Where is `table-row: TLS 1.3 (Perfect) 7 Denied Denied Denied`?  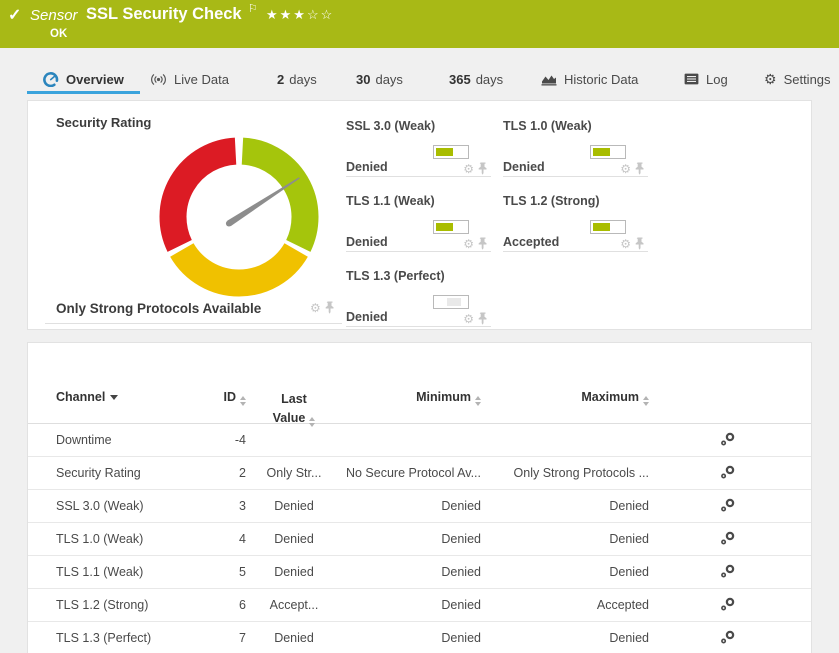 table-row: TLS 1.3 (Perfect) 7 Denied Denied Denied is located at coordinates (419, 637).